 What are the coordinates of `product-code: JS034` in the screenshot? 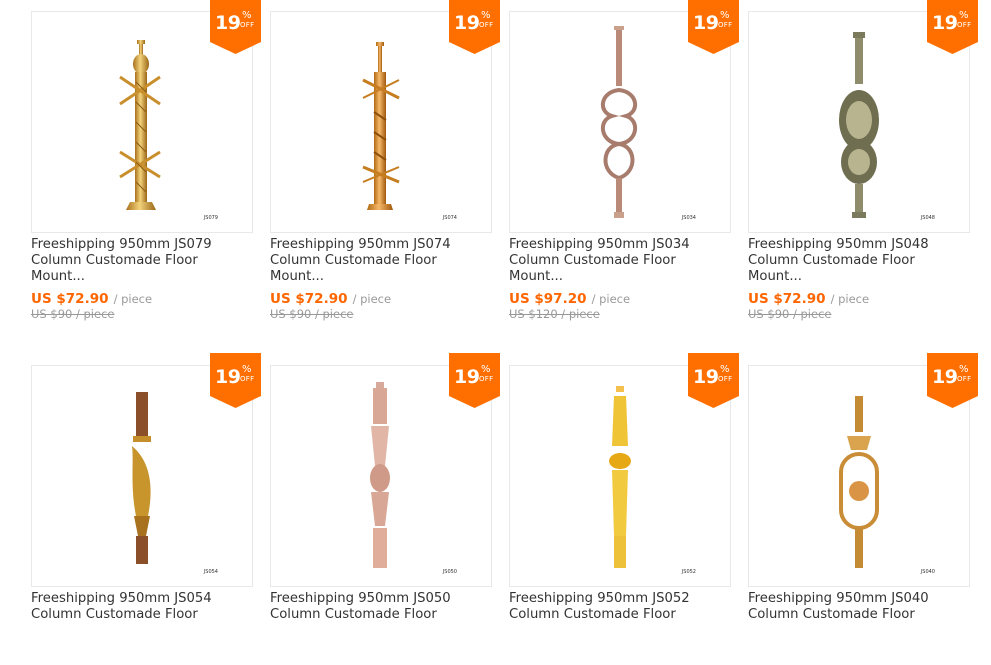 It's located at (688, 218).